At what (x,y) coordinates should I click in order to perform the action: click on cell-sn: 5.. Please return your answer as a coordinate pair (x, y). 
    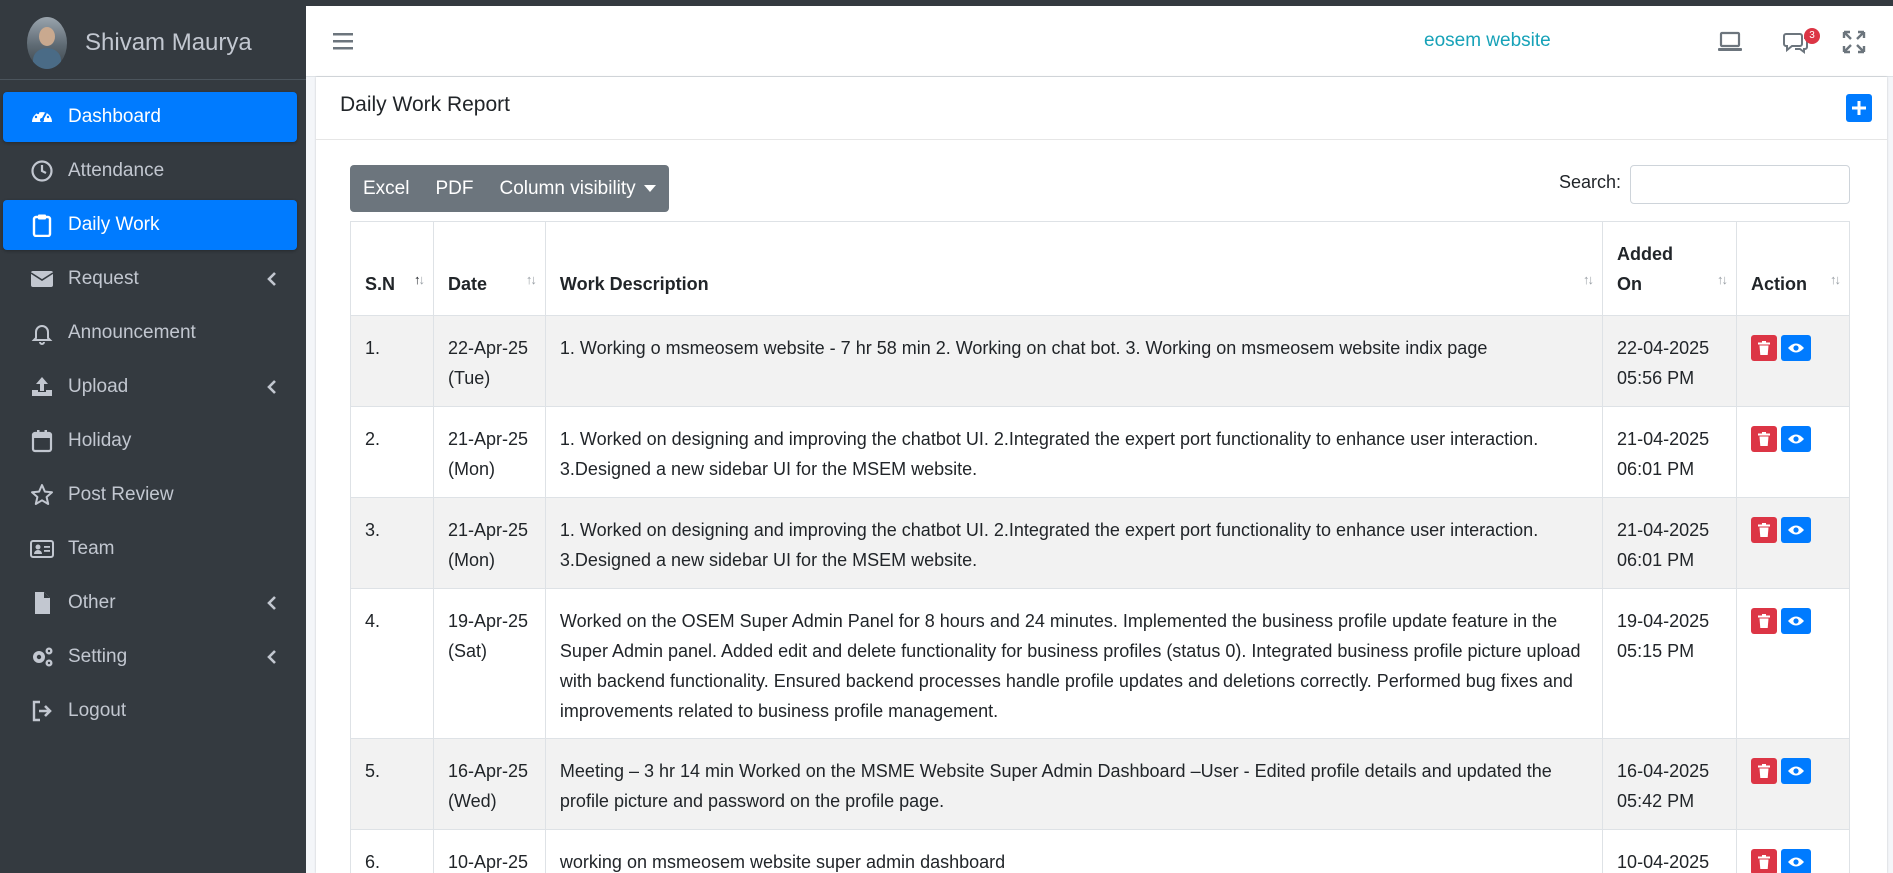
    Looking at the image, I should click on (392, 784).